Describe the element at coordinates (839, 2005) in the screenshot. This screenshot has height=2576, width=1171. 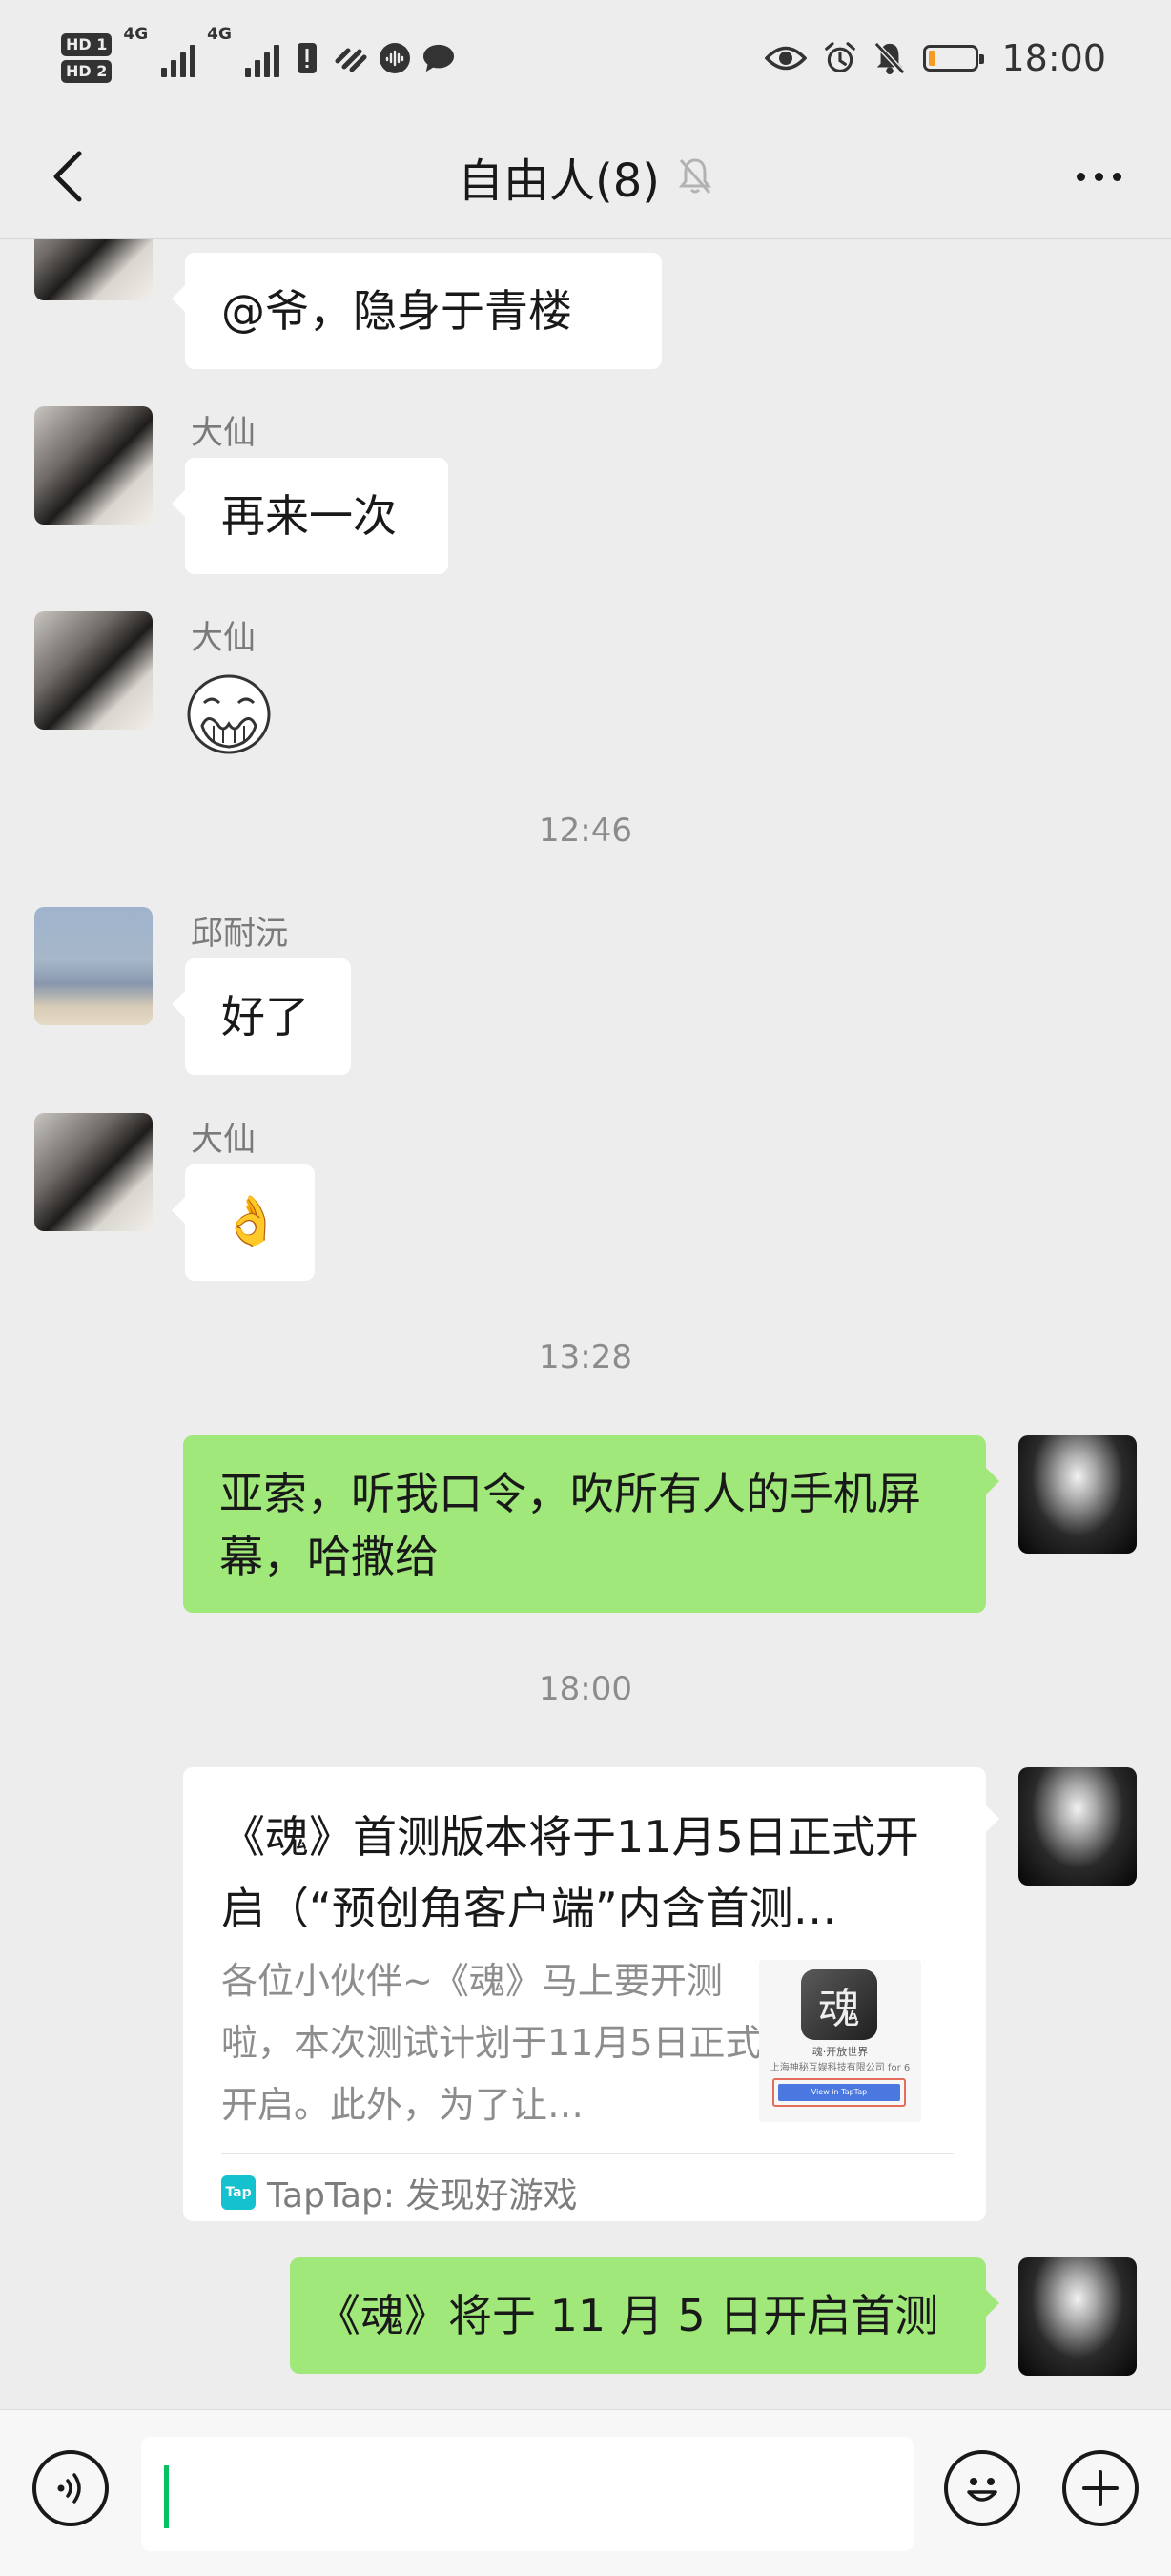
I see `game-logo: 魂` at that location.